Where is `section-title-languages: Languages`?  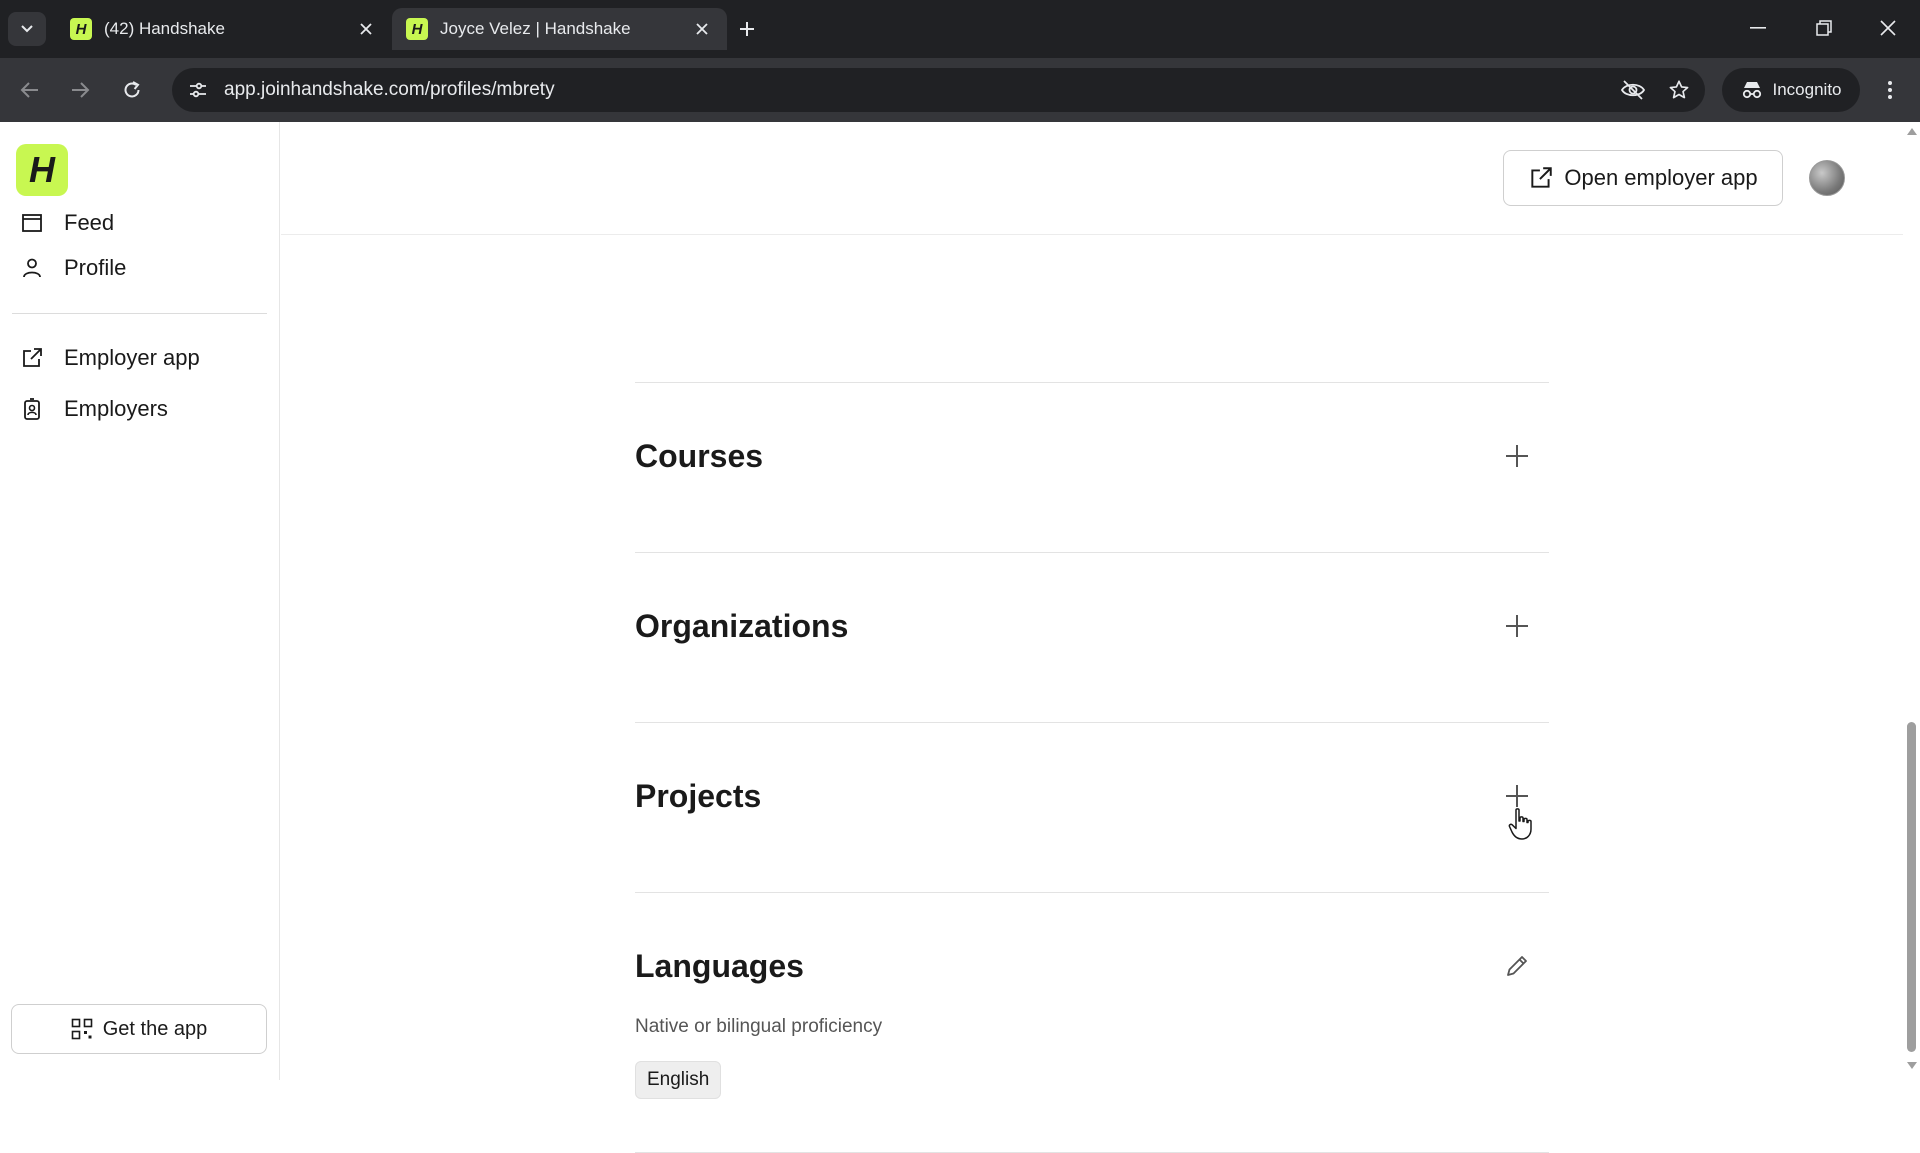
section-title-languages: Languages is located at coordinates (719, 966).